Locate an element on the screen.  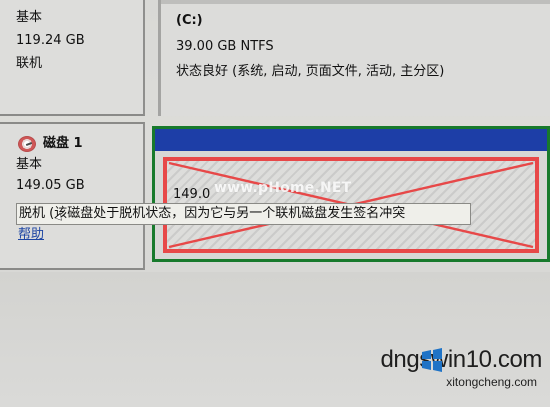
offline-tooltip: 脱机 (该磁盘处于脱机状态，因为它与另一个联机磁盘发生签名冲突 is located at coordinates (243, 214).